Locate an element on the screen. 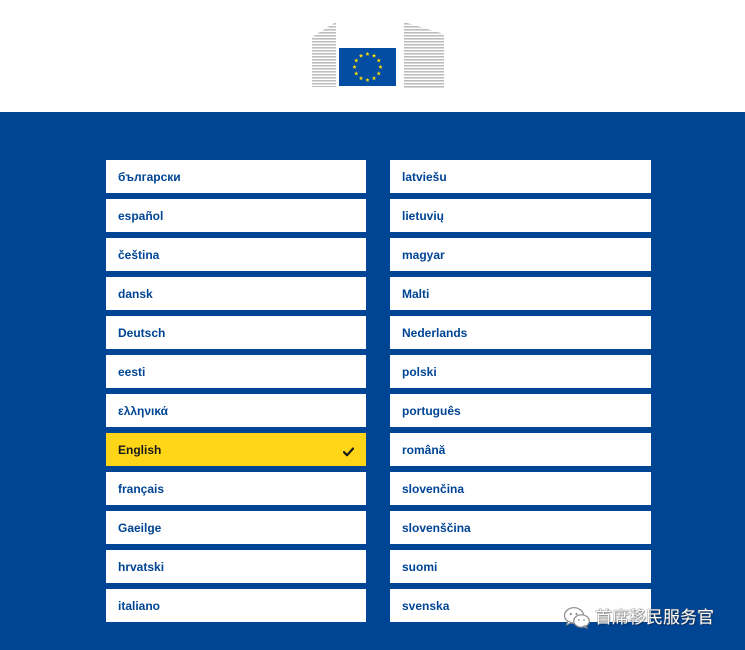 This screenshot has width=745, height=650. language-option-it: italiano is located at coordinates (236, 605).